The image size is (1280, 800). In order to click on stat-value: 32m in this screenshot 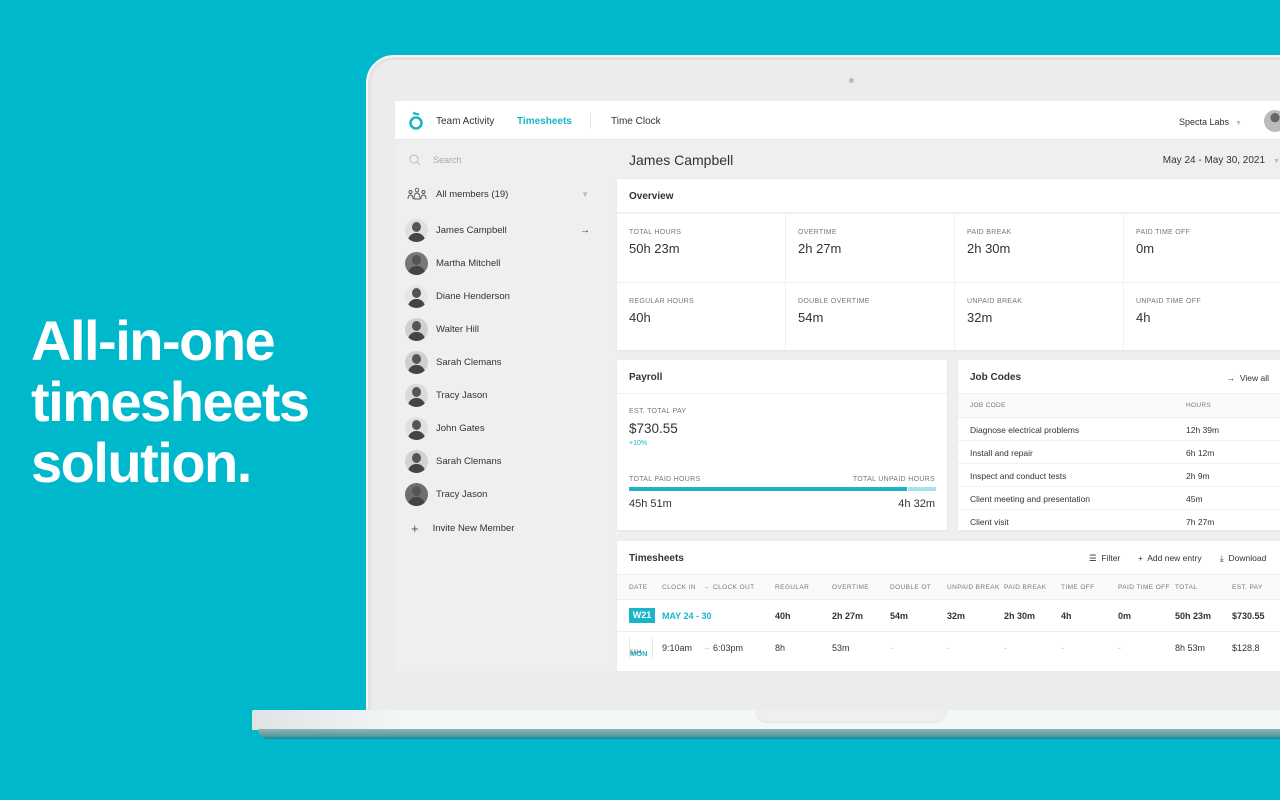, I will do `click(980, 317)`.